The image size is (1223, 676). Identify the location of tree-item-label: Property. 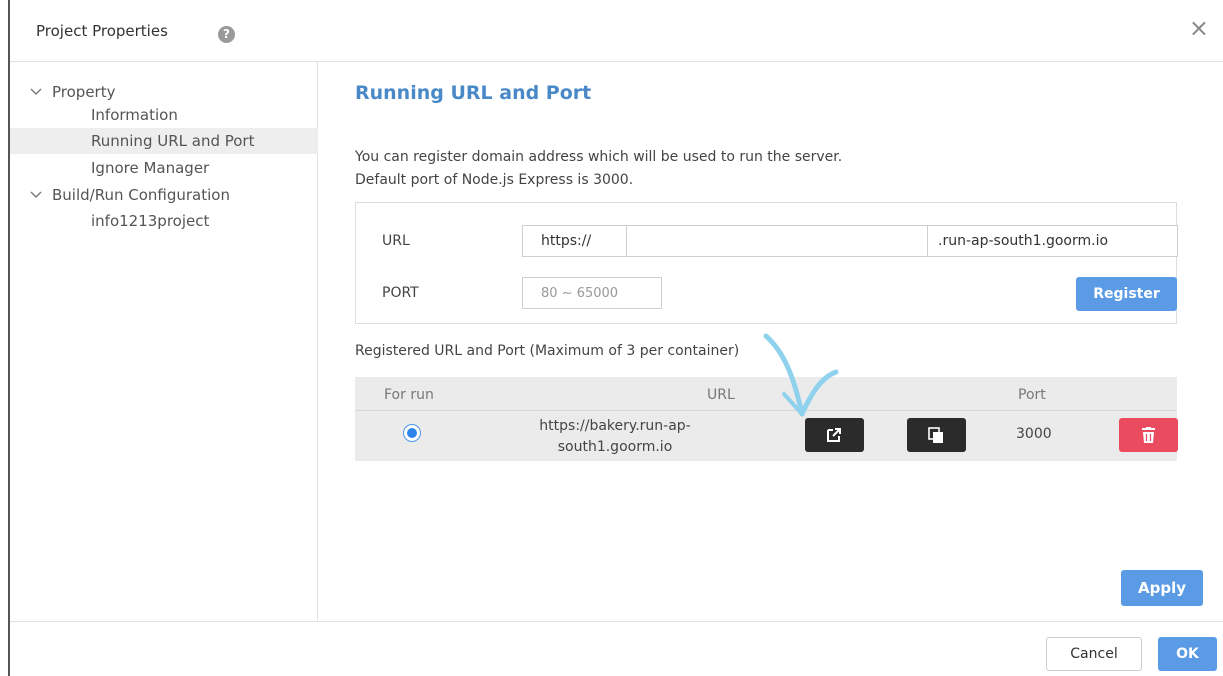
(84, 92).